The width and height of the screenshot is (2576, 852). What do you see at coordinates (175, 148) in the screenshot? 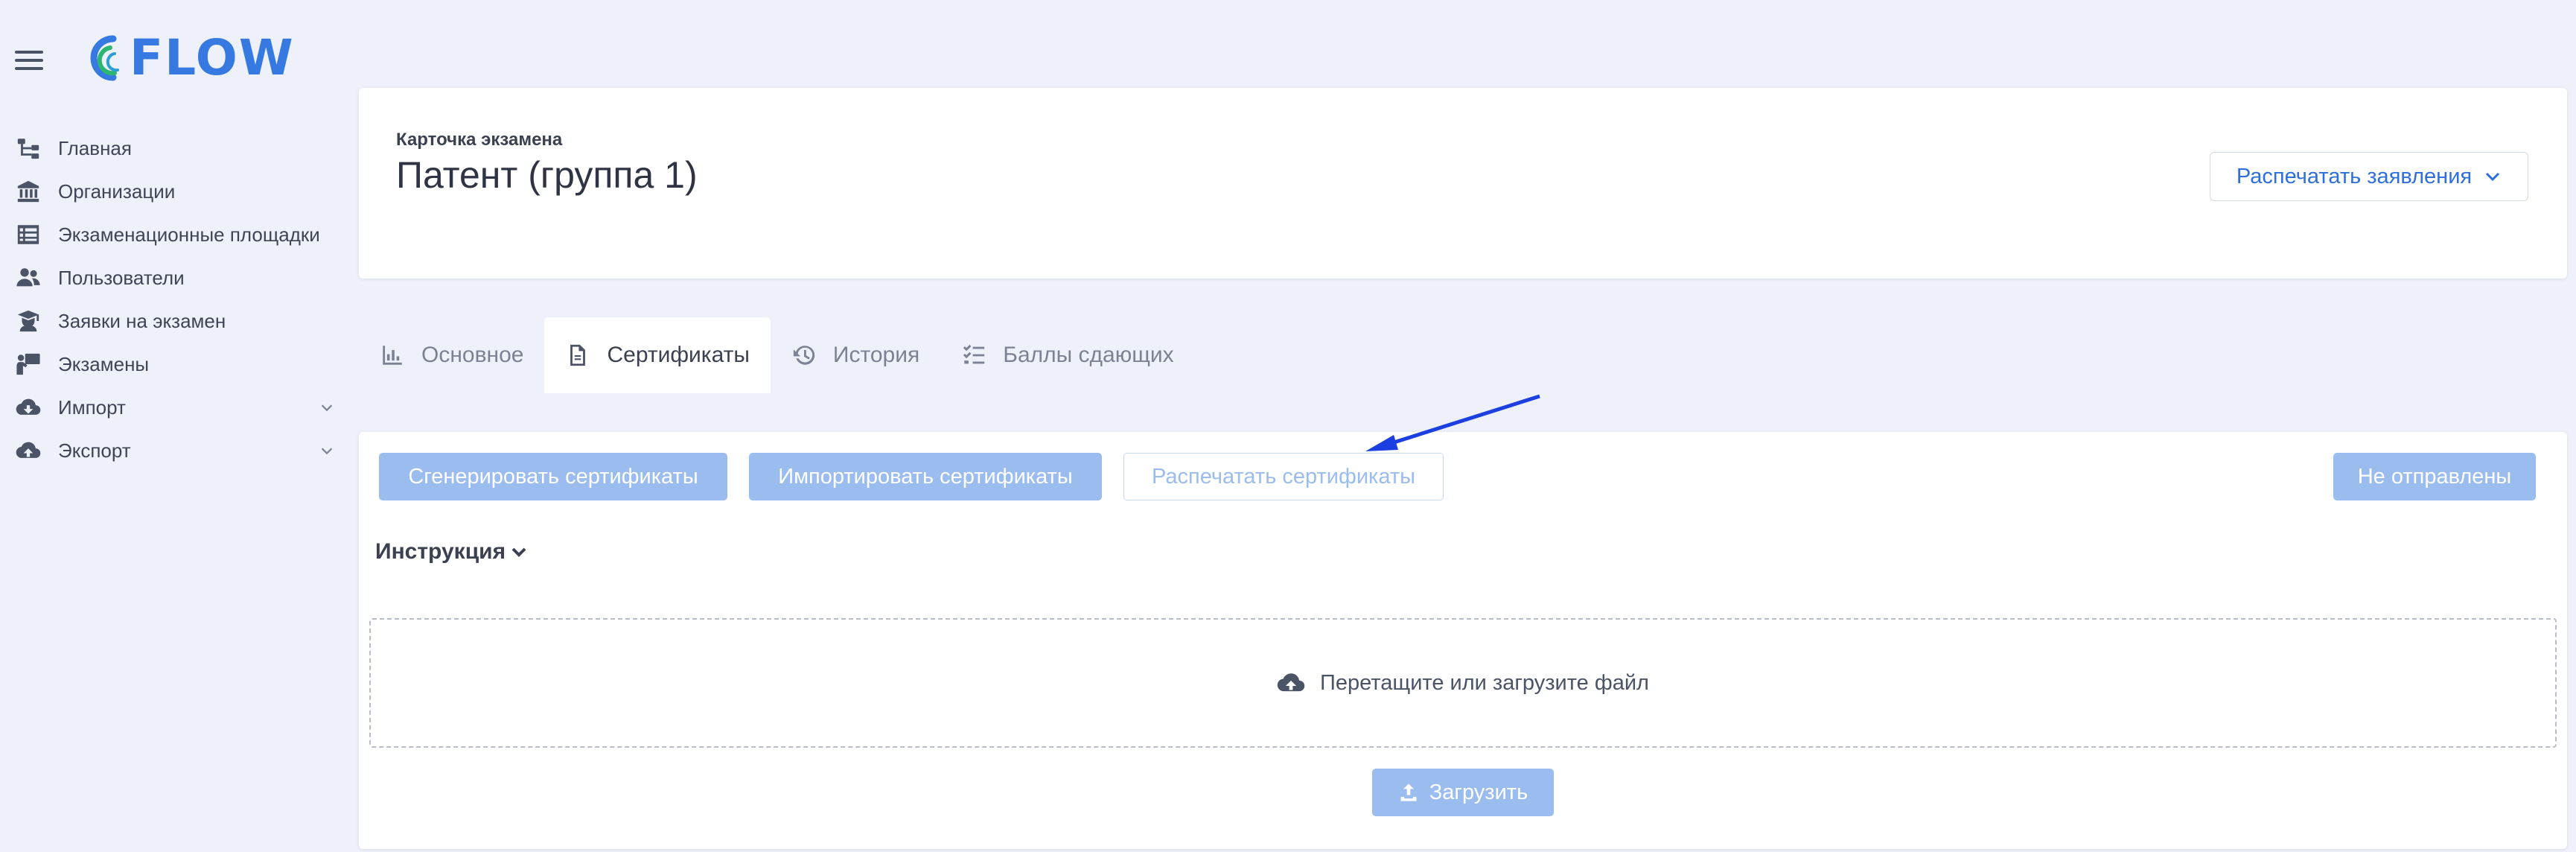
I see `sidebar-item-home: Главная` at bounding box center [175, 148].